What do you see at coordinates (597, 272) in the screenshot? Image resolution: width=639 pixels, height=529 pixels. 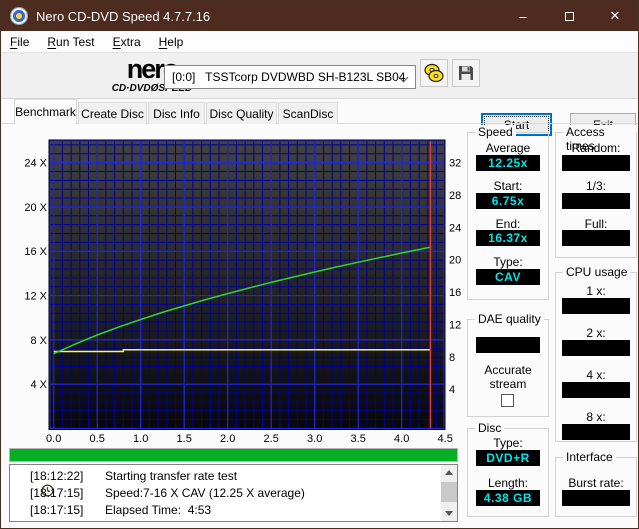 I see `cpu-usage-group-title: CPU usage` at bounding box center [597, 272].